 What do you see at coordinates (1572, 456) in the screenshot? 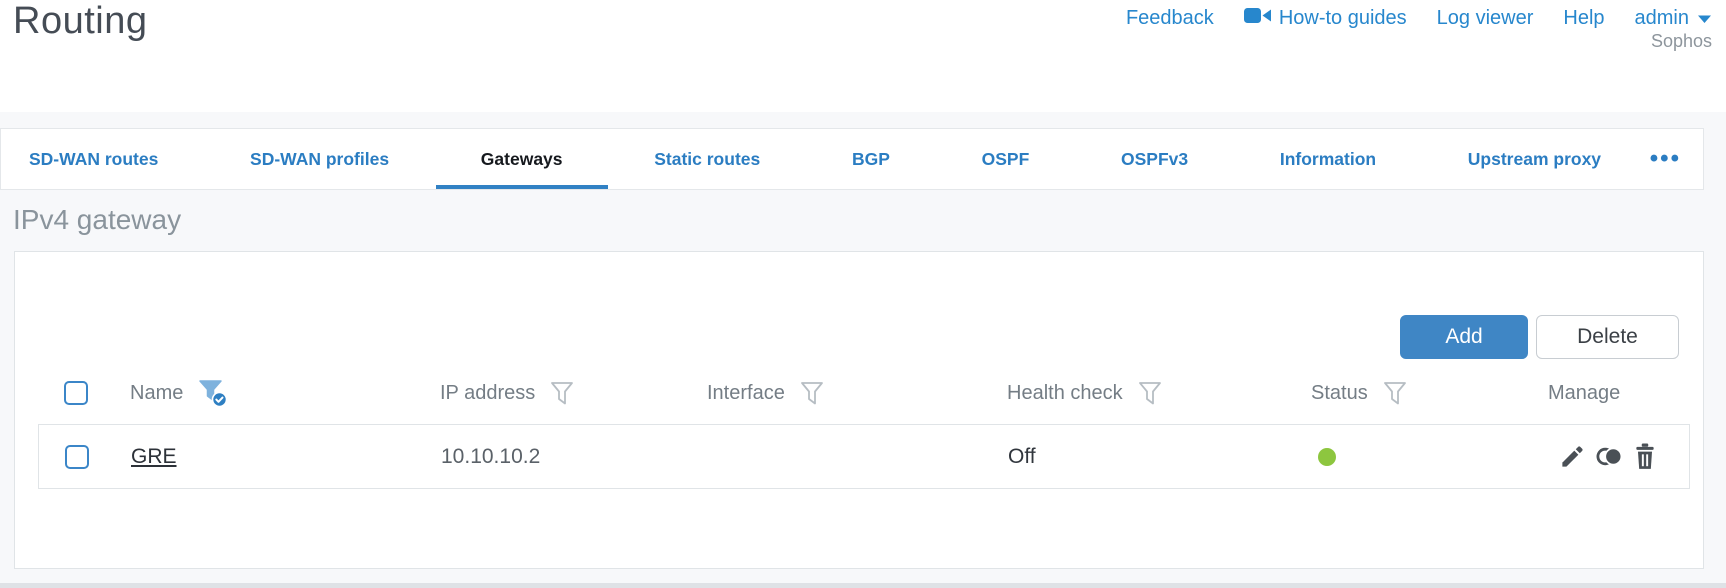
I see `edit-icon` at bounding box center [1572, 456].